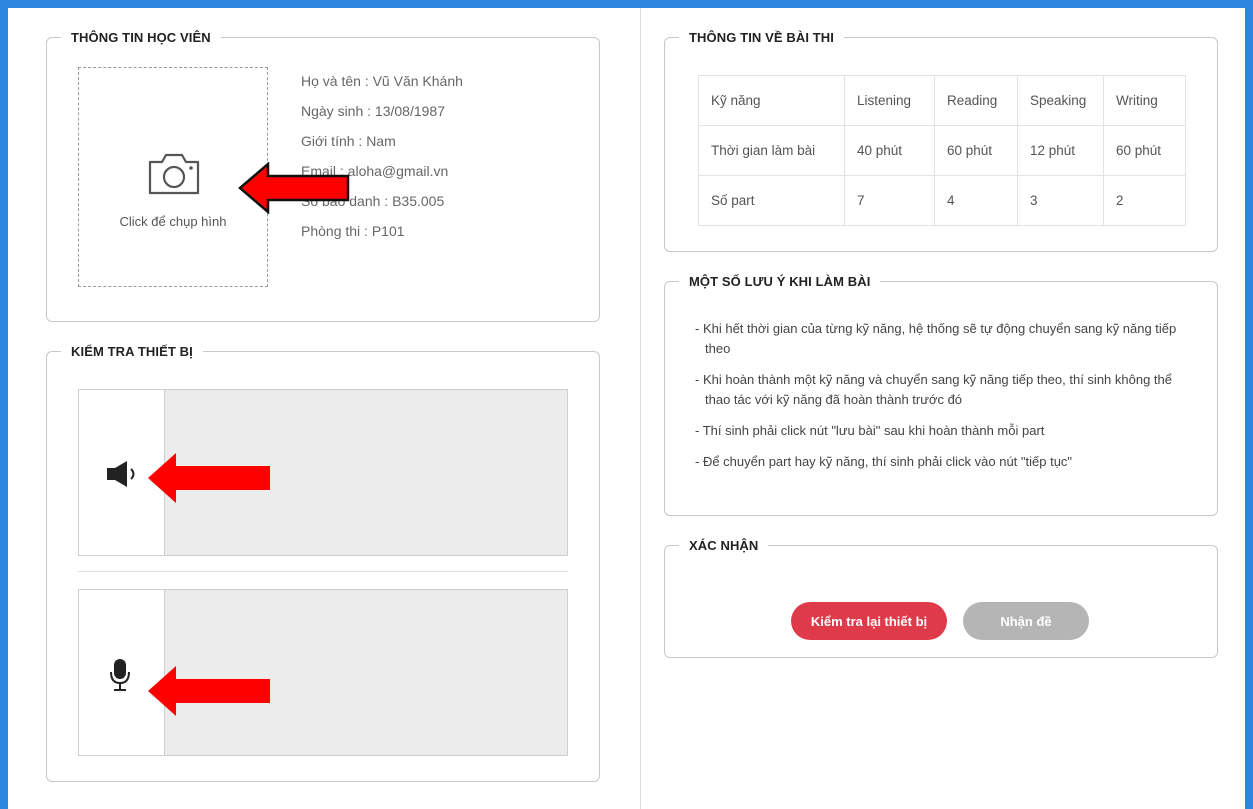 The height and width of the screenshot is (809, 1253). Describe the element at coordinates (382, 81) in the screenshot. I see `student-name: Họ và tên : Vũ Văn Khánh` at that location.